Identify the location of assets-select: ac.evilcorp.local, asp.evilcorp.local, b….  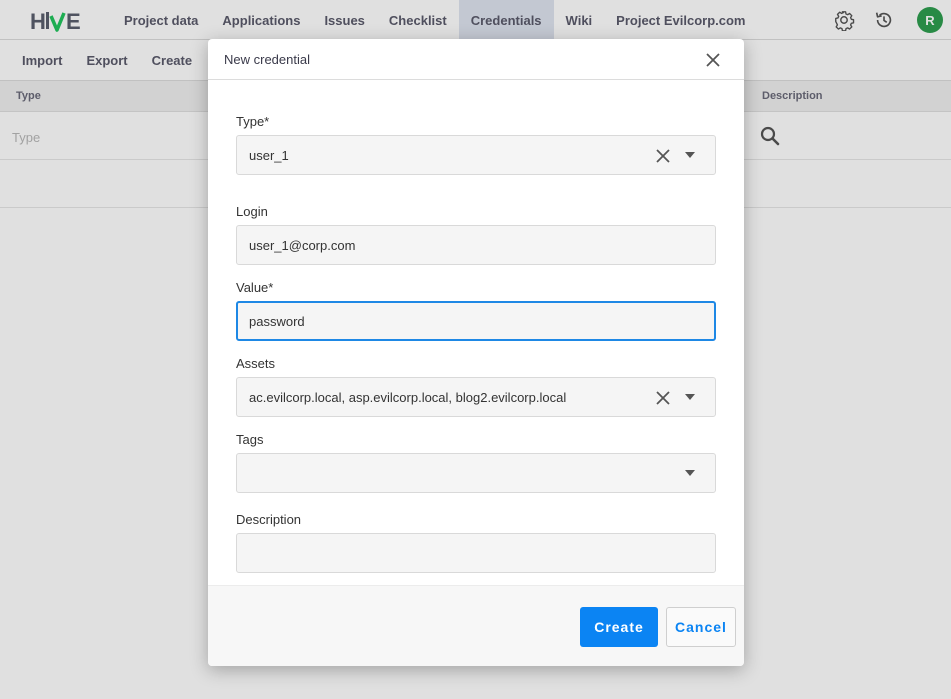
(476, 397).